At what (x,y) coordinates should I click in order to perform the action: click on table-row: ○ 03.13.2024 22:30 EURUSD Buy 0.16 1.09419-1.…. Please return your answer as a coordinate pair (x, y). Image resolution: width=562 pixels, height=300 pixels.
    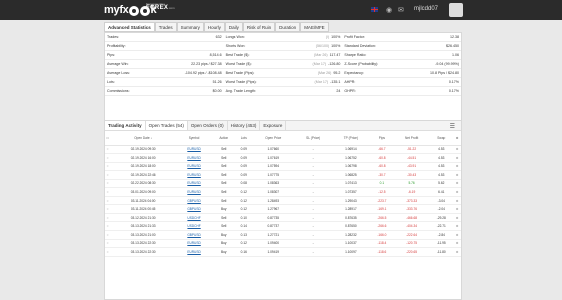
    Looking at the image, I should click on (283, 252).